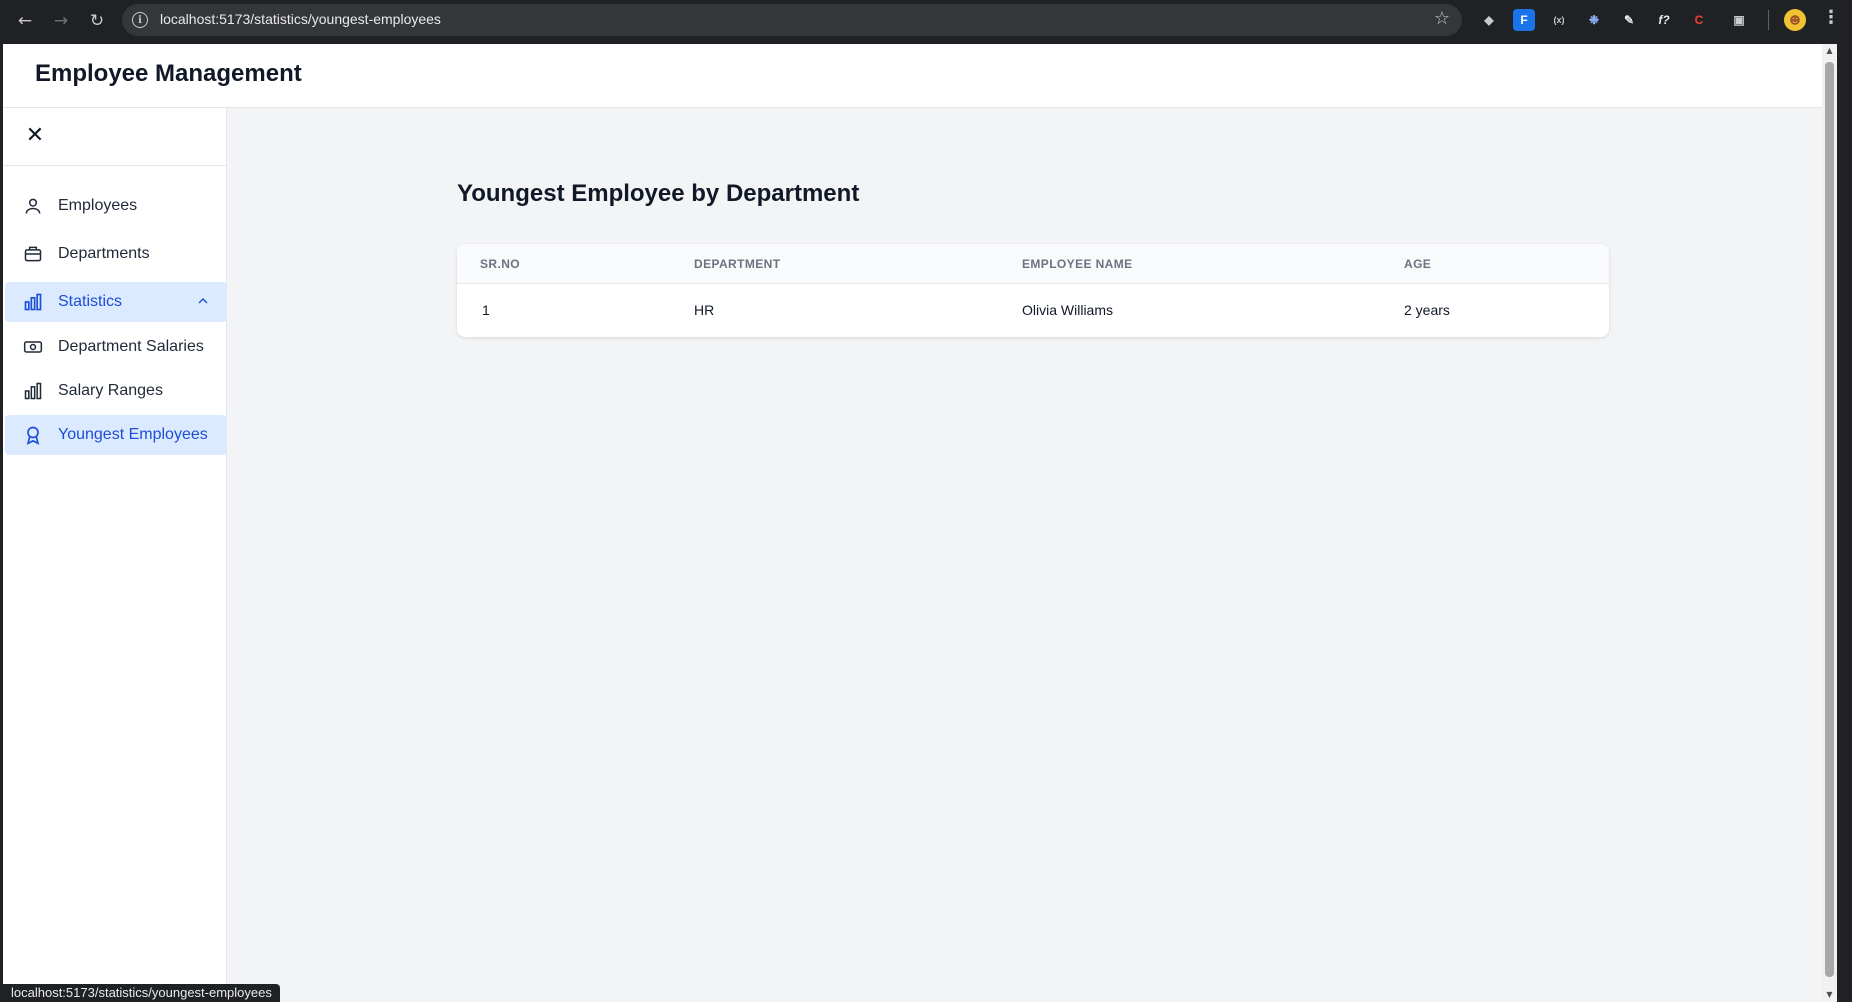  I want to click on close-icon: ✕, so click(35, 136).